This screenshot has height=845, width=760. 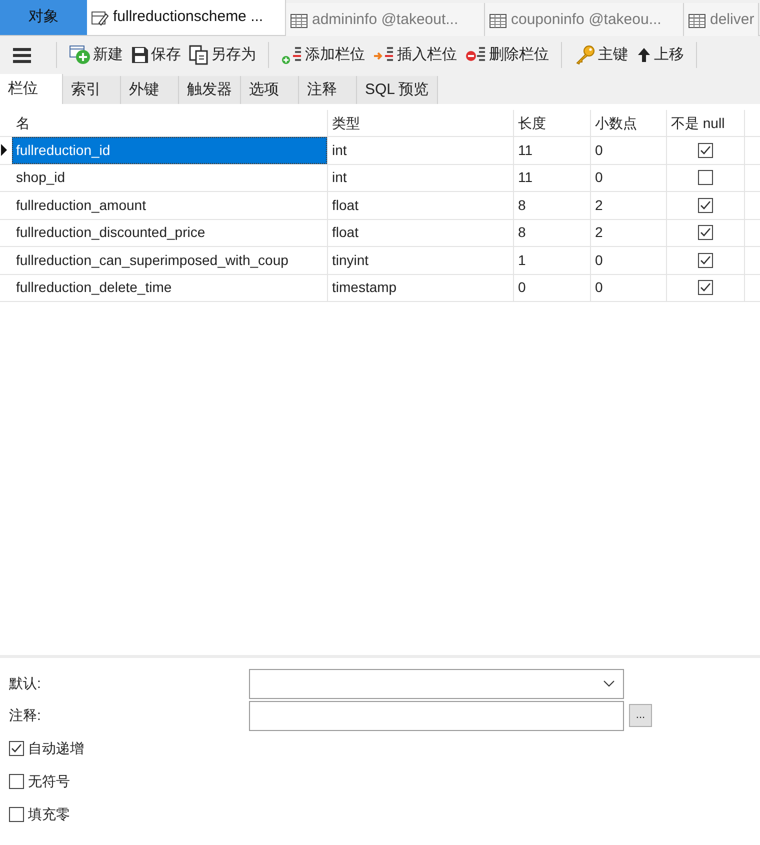 What do you see at coordinates (169, 150) in the screenshot?
I see `table-cell: fullreduction_id` at bounding box center [169, 150].